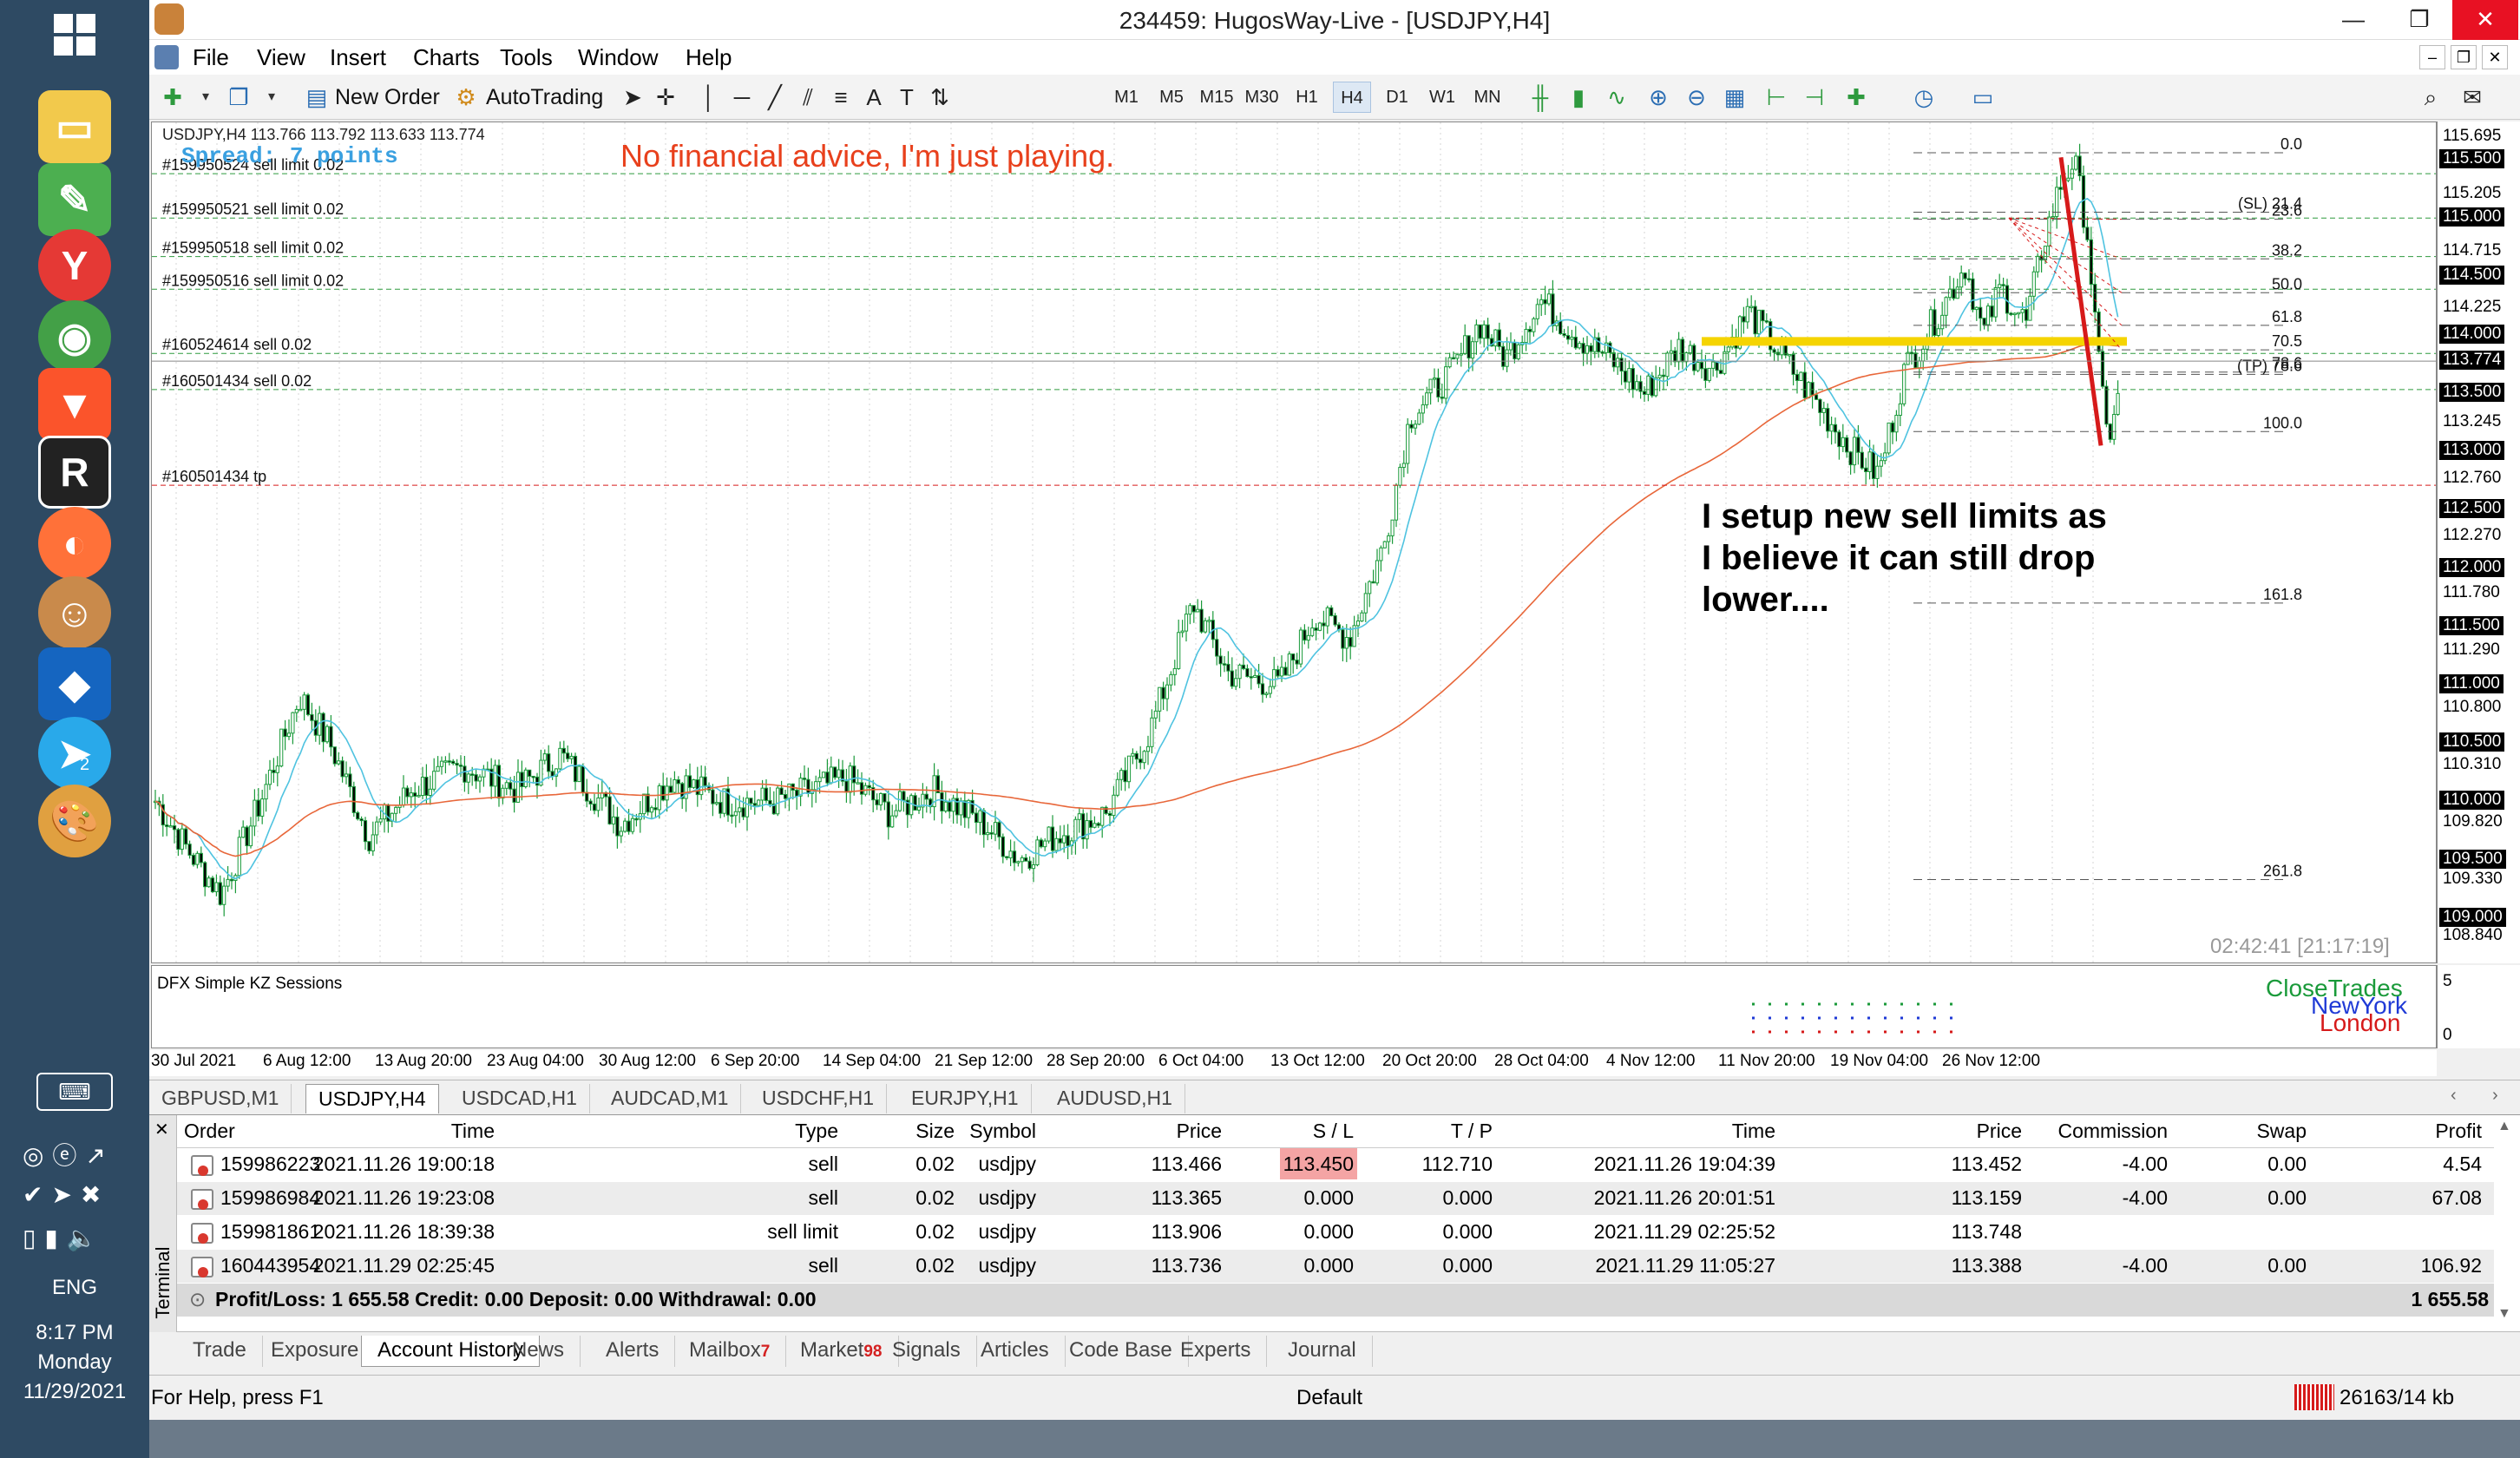 This screenshot has height=1458, width=2520. I want to click on terminal-tab: Experts, so click(1216, 1352).